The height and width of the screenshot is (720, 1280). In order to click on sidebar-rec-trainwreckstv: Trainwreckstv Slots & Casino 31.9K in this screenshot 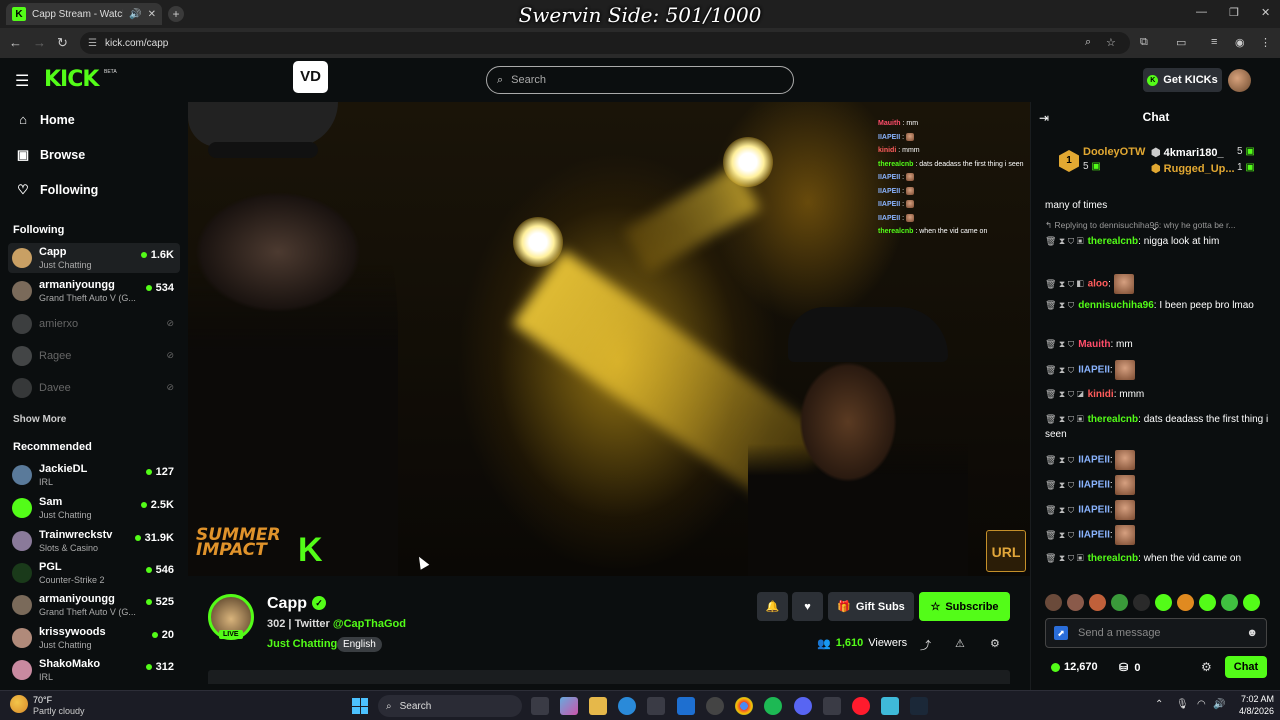, I will do `click(94, 541)`.